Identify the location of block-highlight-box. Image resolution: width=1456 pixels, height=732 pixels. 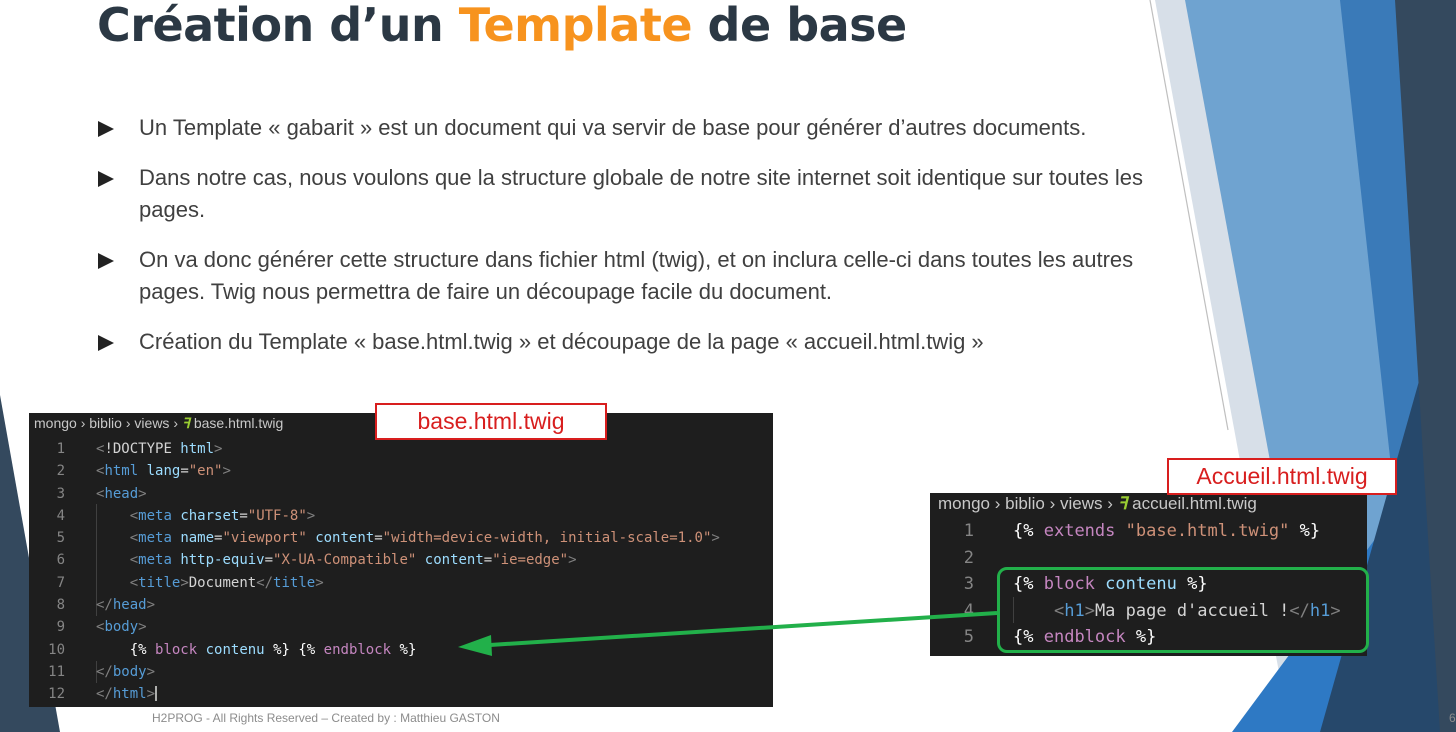
(1183, 610).